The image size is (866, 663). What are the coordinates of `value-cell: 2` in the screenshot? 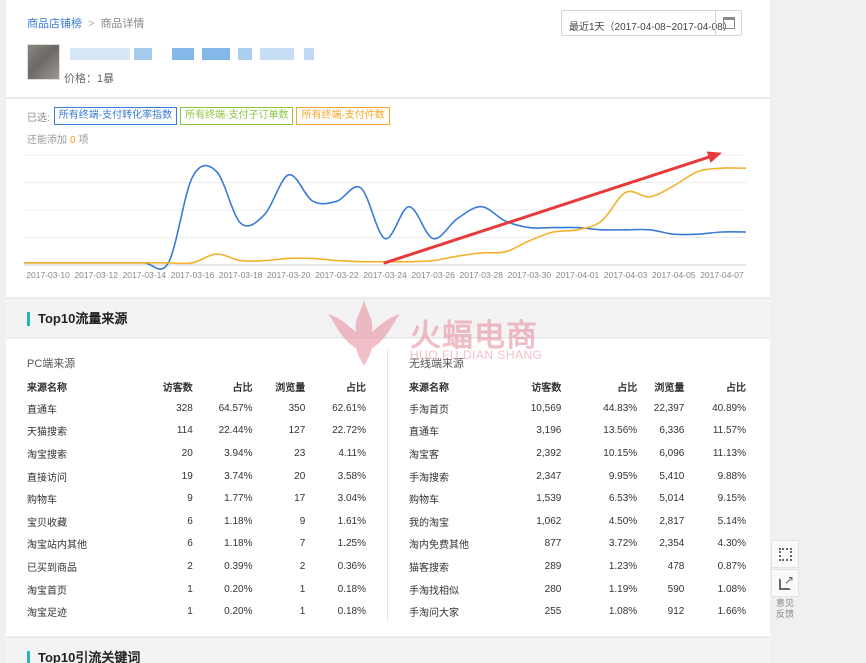 It's located at (302, 566).